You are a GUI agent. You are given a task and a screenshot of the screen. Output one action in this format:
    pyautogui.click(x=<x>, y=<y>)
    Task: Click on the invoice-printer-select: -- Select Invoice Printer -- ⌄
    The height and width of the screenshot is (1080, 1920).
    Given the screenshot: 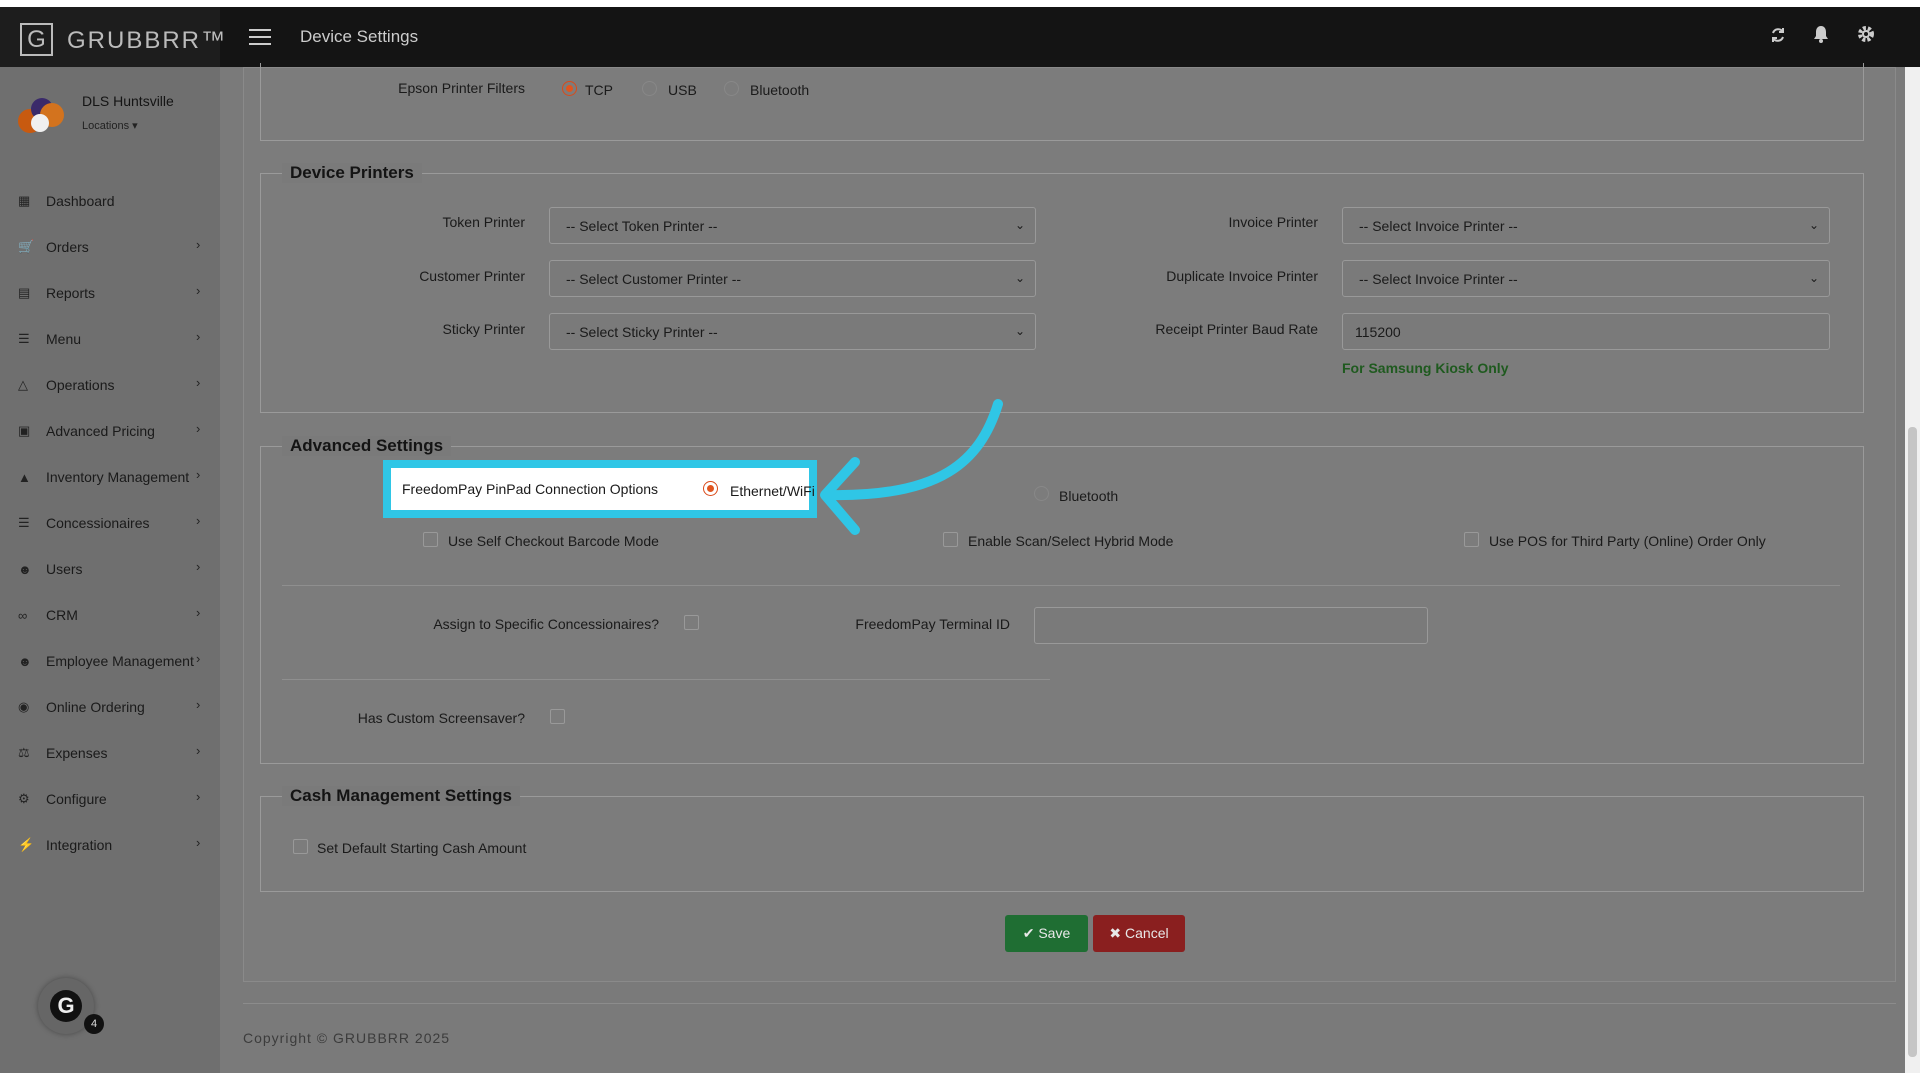 What is the action you would take?
    pyautogui.click(x=1586, y=225)
    